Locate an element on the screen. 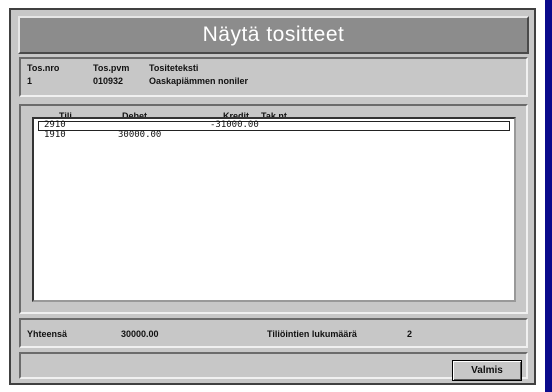 Image resolution: width=552 pixels, height=392 pixels. window-edge is located at coordinates (548, 196).